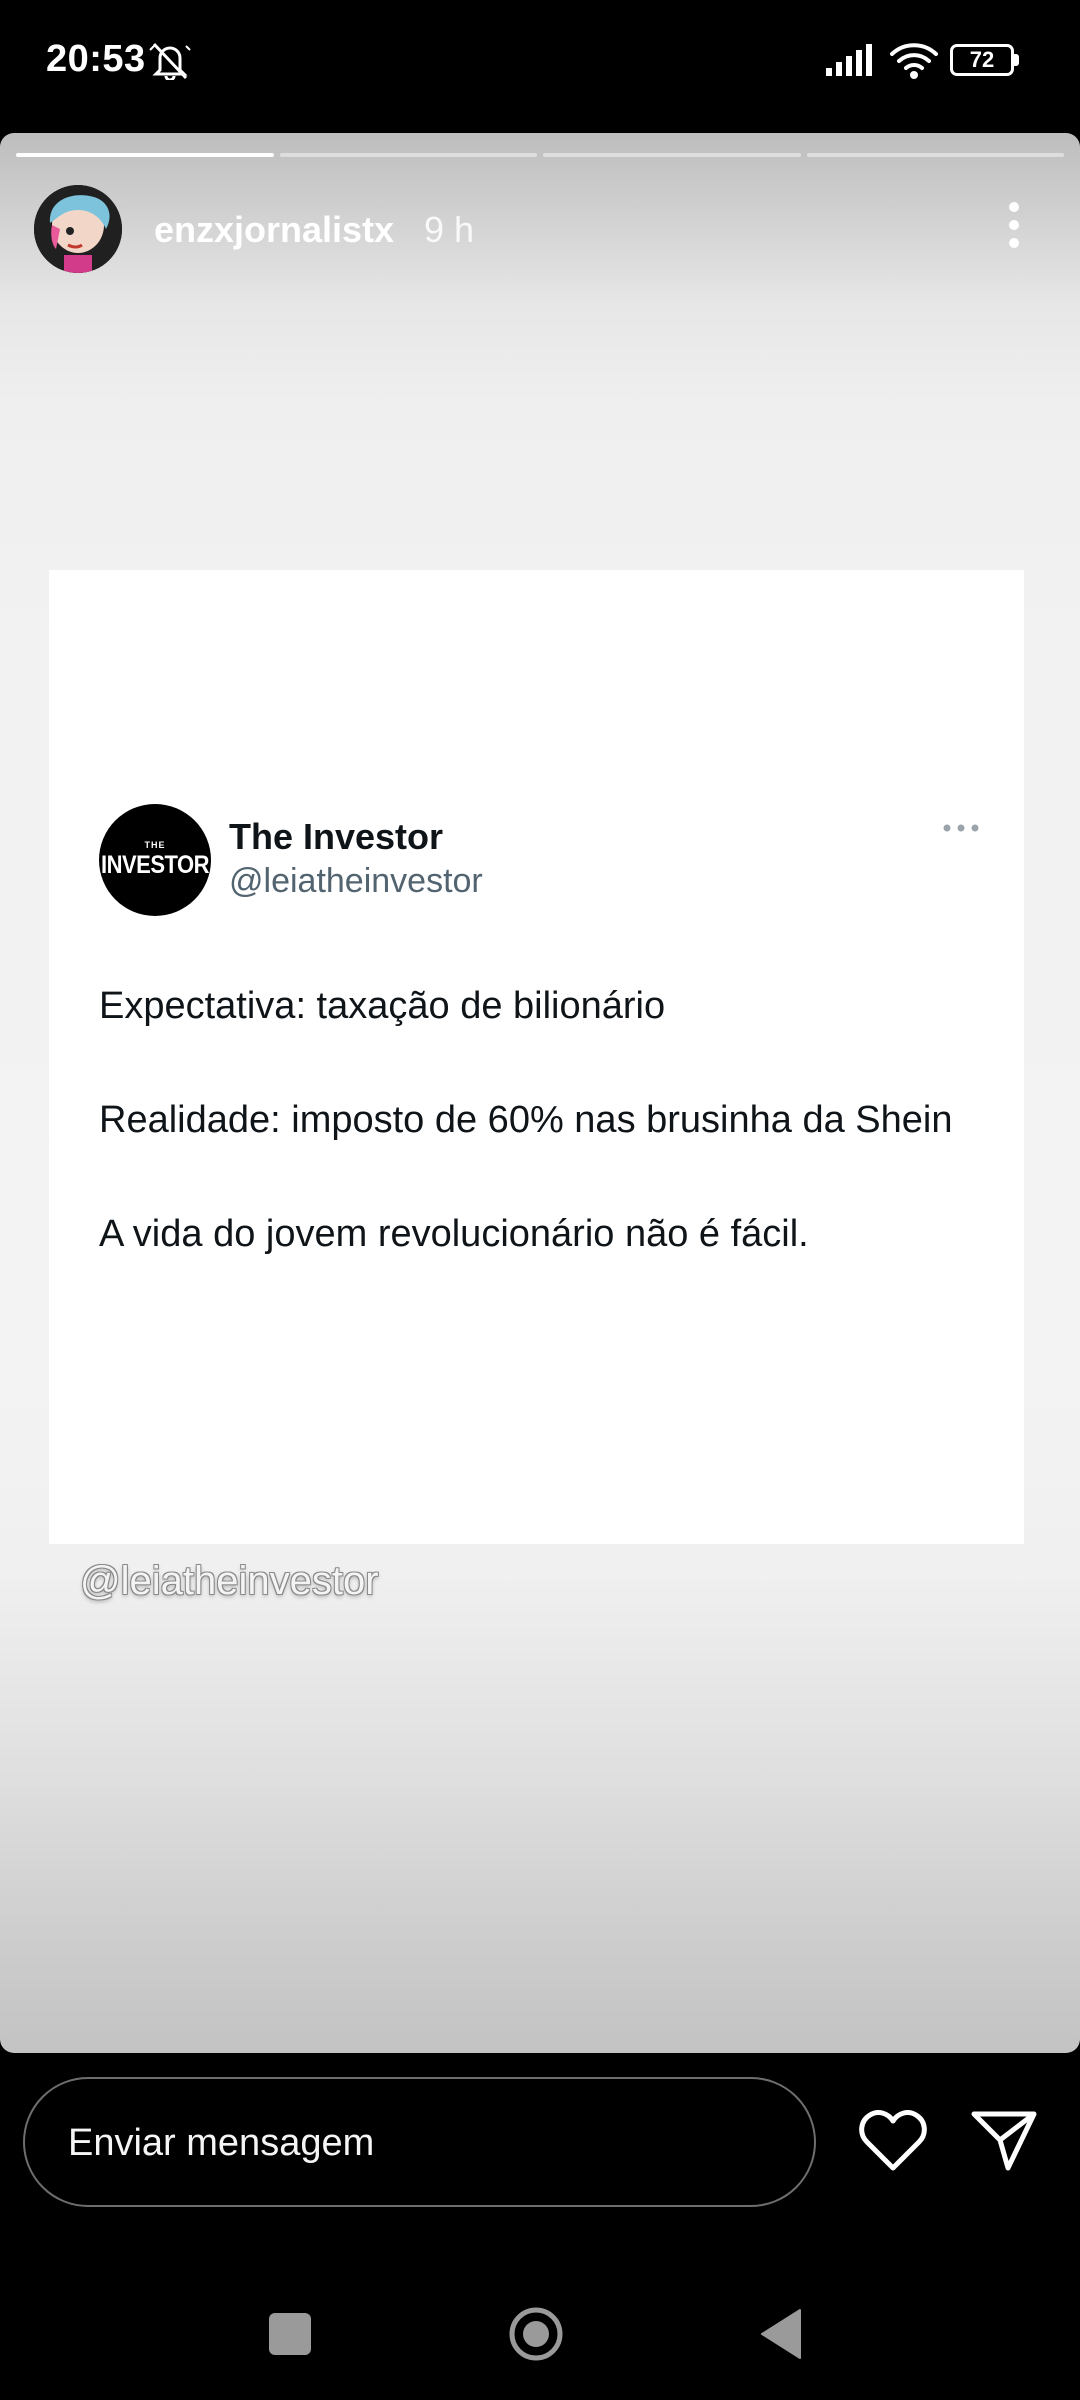  I want to click on battery-level: 72, so click(982, 60).